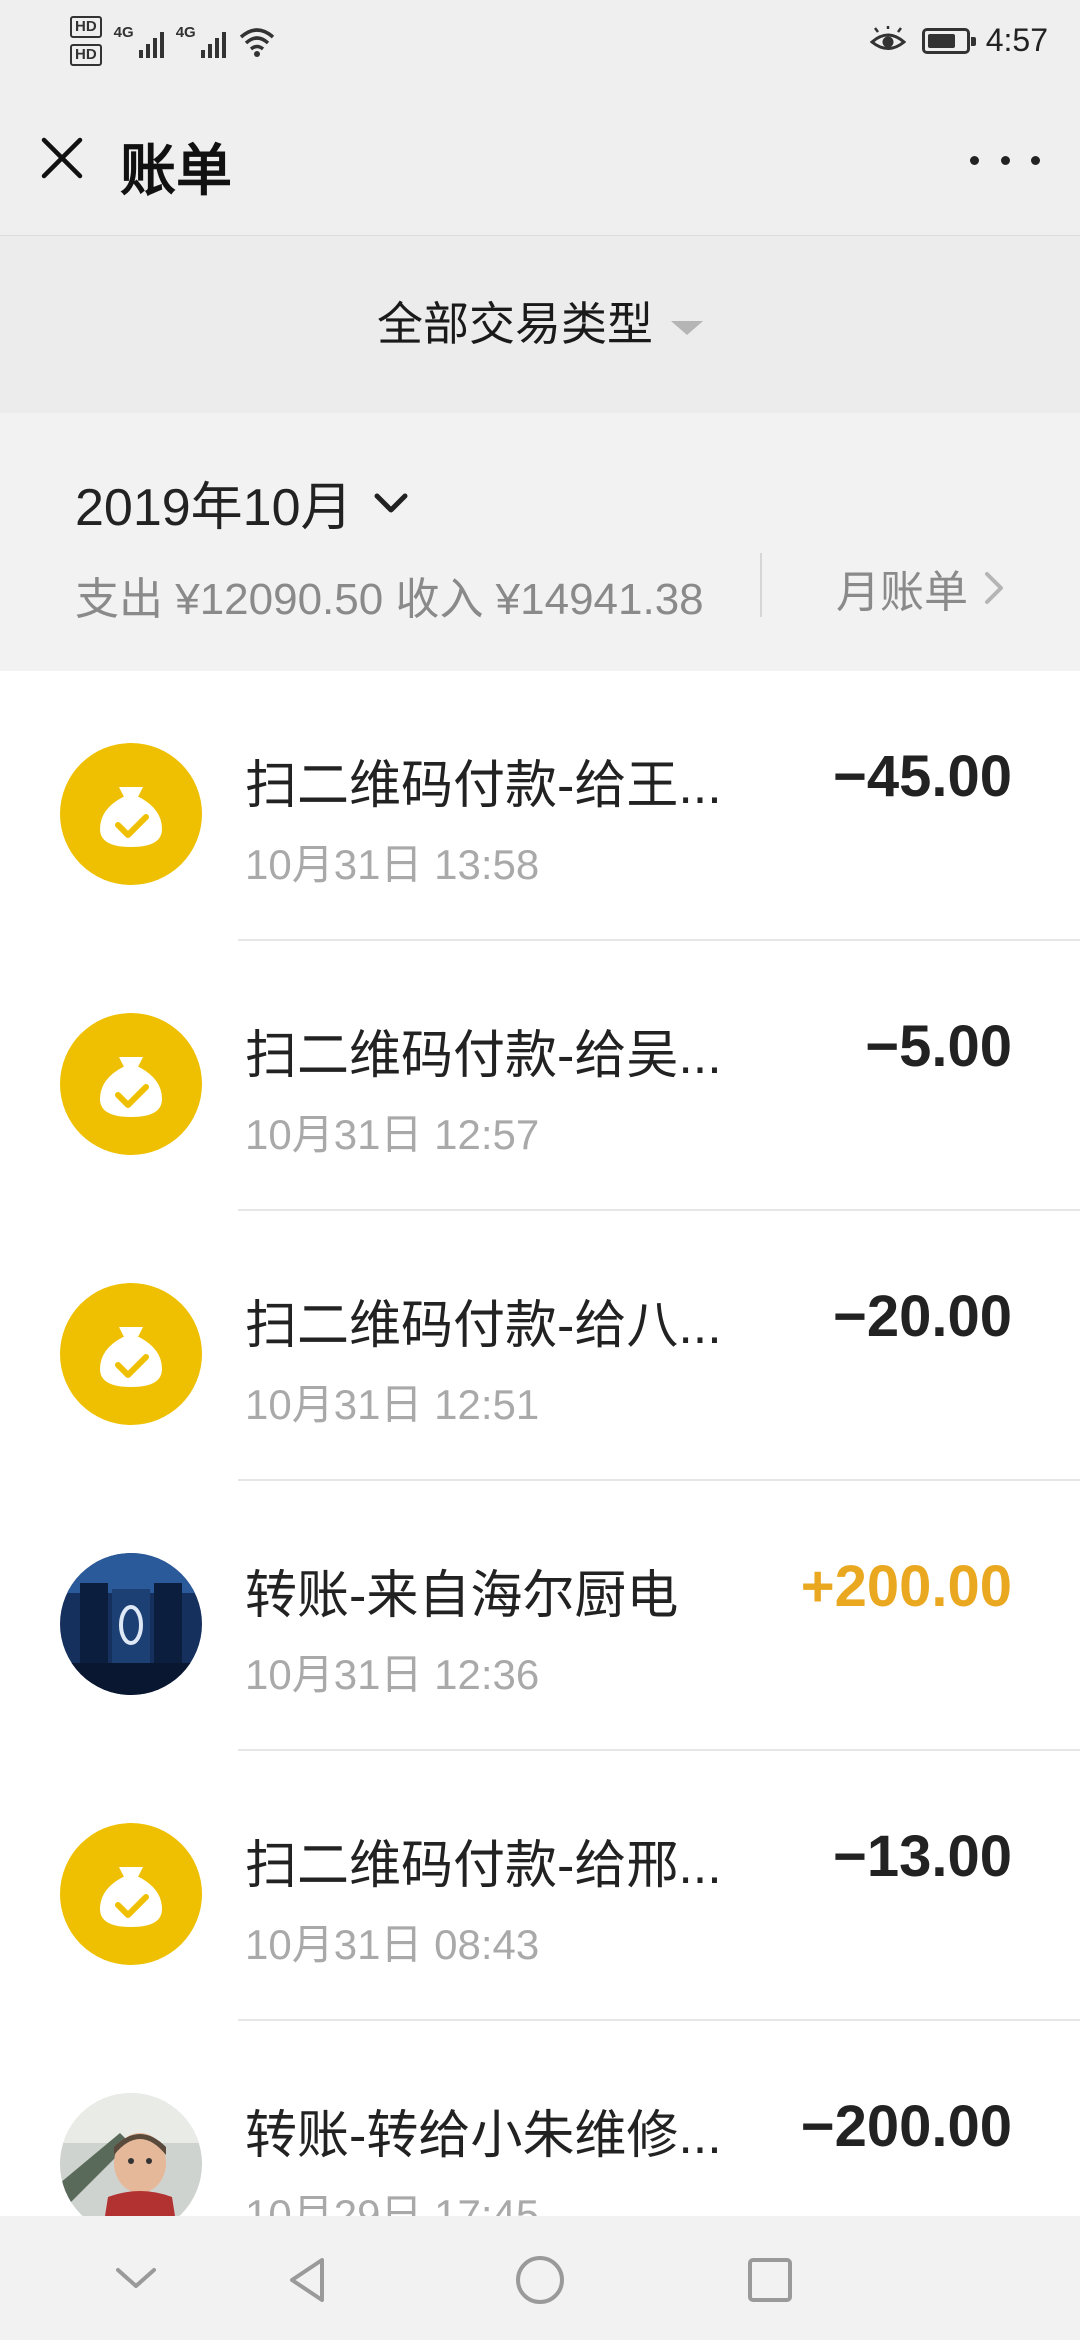  I want to click on transaction-time: 10月31日 12:36, so click(392, 1674).